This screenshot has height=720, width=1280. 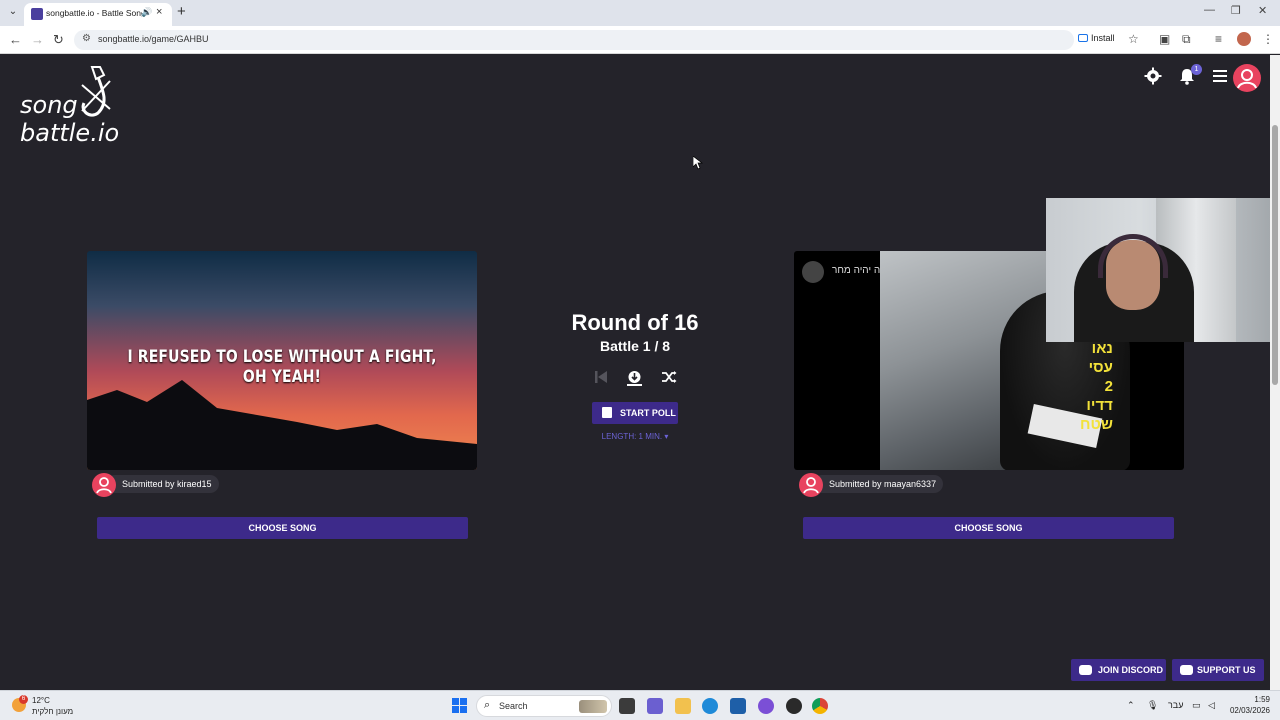 What do you see at coordinates (49, 105) in the screenshot?
I see `logo-text-line1: song` at bounding box center [49, 105].